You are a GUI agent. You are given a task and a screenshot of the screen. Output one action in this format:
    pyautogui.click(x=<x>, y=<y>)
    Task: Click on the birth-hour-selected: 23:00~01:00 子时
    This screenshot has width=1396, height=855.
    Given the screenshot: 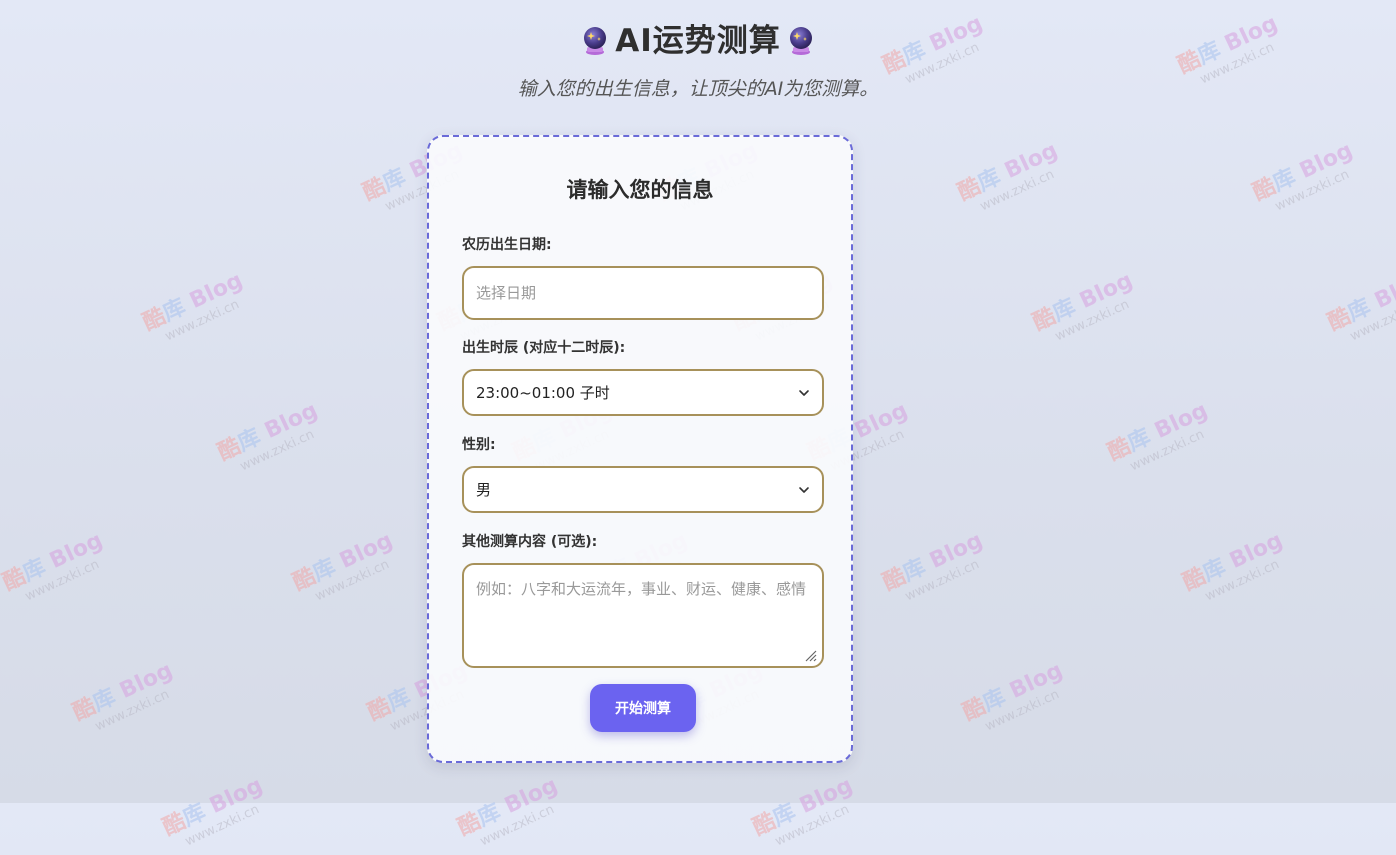 What is the action you would take?
    pyautogui.click(x=543, y=393)
    